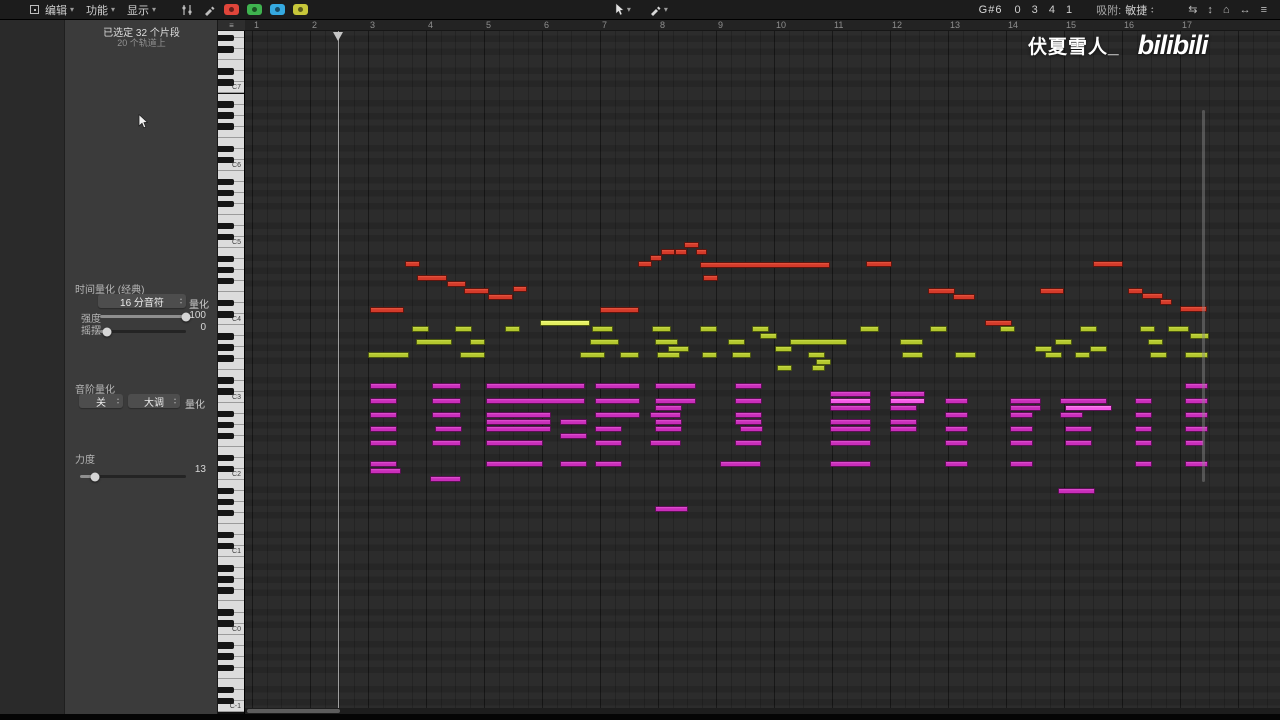  Describe the element at coordinates (195, 403) in the screenshot. I see `scale-quantize-apply-button: 量化` at that location.